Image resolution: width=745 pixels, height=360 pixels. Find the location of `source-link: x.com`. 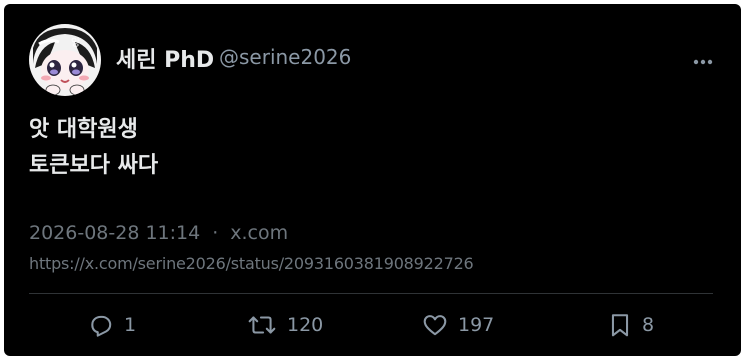

source-link: x.com is located at coordinates (259, 233).